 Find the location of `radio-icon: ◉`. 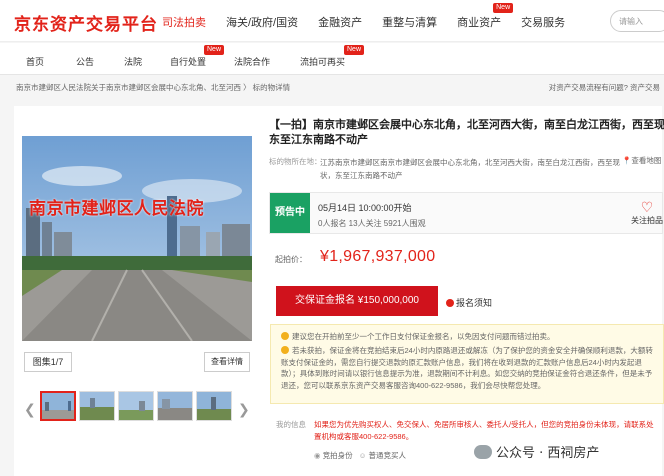

radio-icon: ◉ is located at coordinates (317, 455).